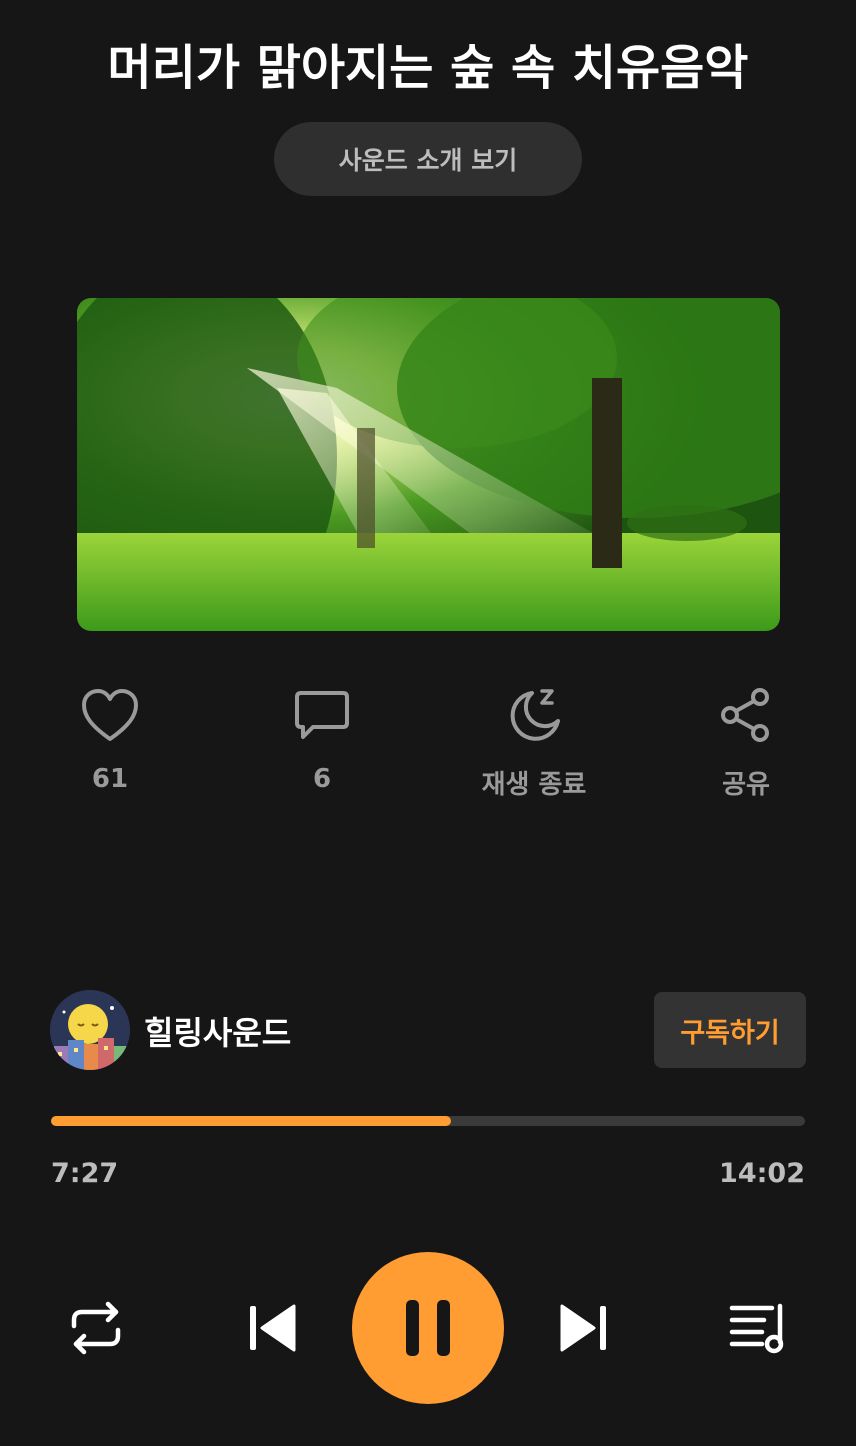 The image size is (856, 1446). I want to click on total-time: 14:02, so click(762, 1173).